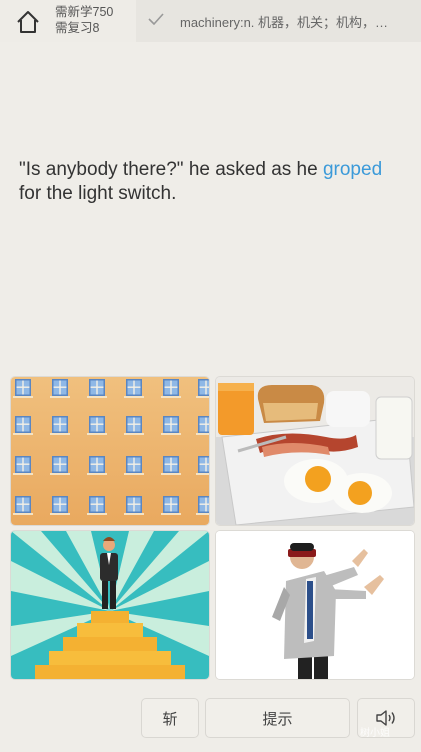  I want to click on man-on-pyramid-image, so click(110, 605).